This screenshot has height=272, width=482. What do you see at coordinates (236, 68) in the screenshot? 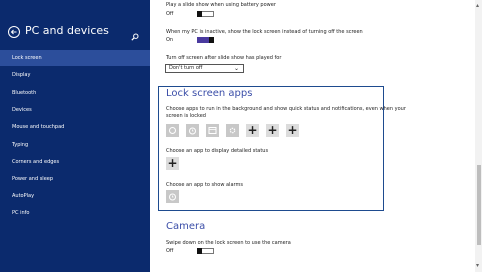
I see `chevron-down-icon: ⌄` at bounding box center [236, 68].